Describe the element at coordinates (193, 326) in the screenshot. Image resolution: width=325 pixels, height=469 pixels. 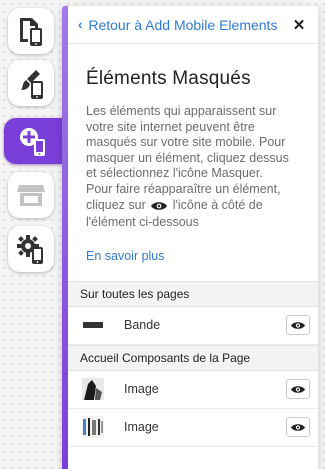
I see `list-item: Bande` at that location.